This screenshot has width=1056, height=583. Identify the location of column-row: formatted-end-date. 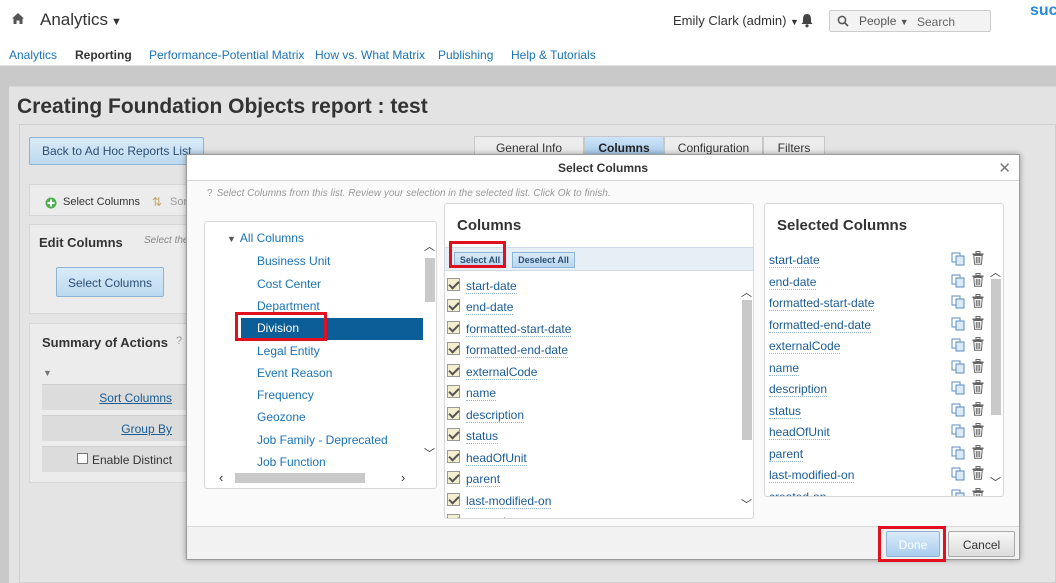
(593, 350).